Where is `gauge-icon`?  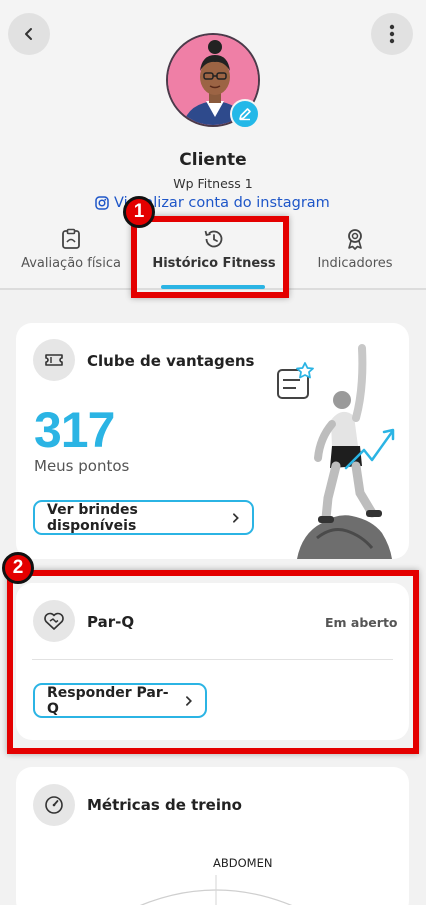
gauge-icon is located at coordinates (54, 805).